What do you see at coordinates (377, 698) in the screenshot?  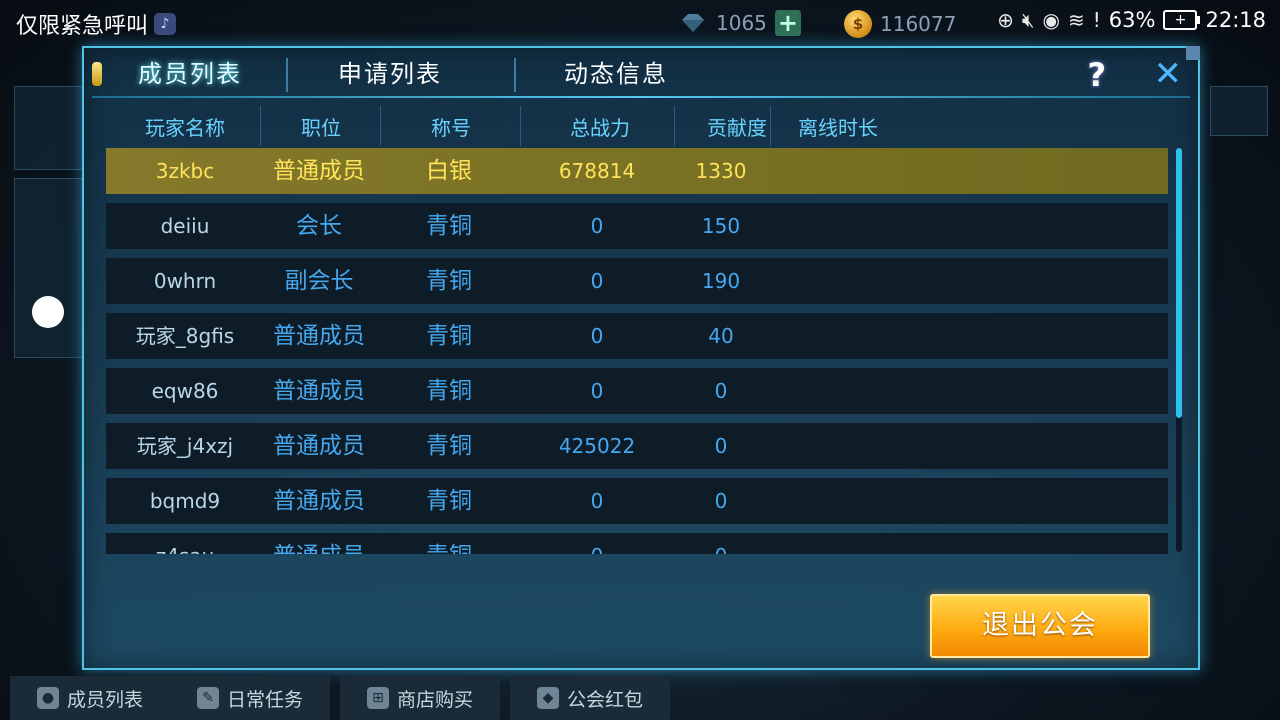 I see `cart-icon: ⊞` at bounding box center [377, 698].